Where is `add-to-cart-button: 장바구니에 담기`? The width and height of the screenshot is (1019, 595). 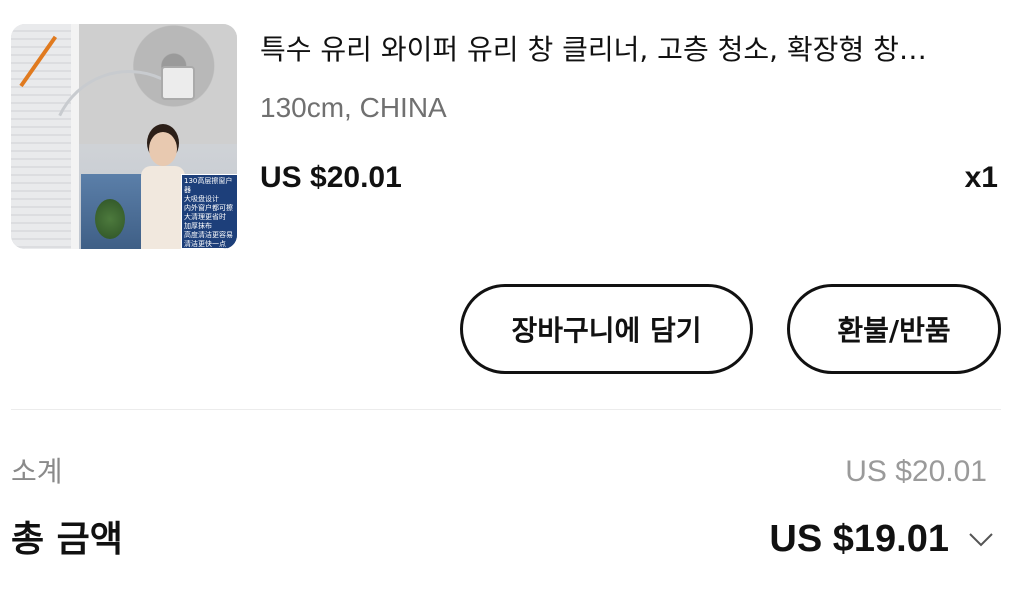
add-to-cart-button: 장바구니에 담기 is located at coordinates (606, 329).